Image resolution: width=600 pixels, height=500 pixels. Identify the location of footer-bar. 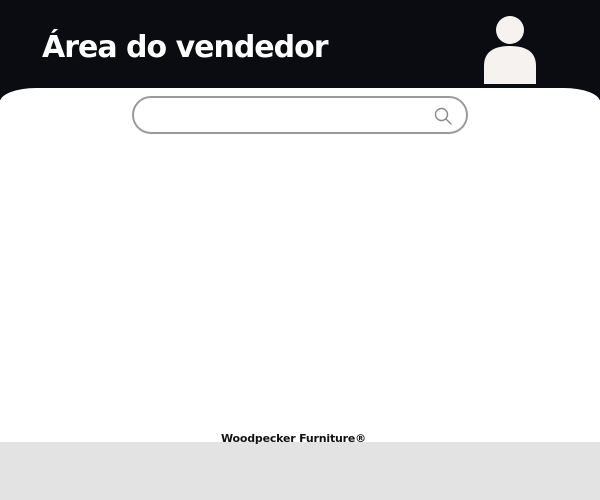
(300, 471).